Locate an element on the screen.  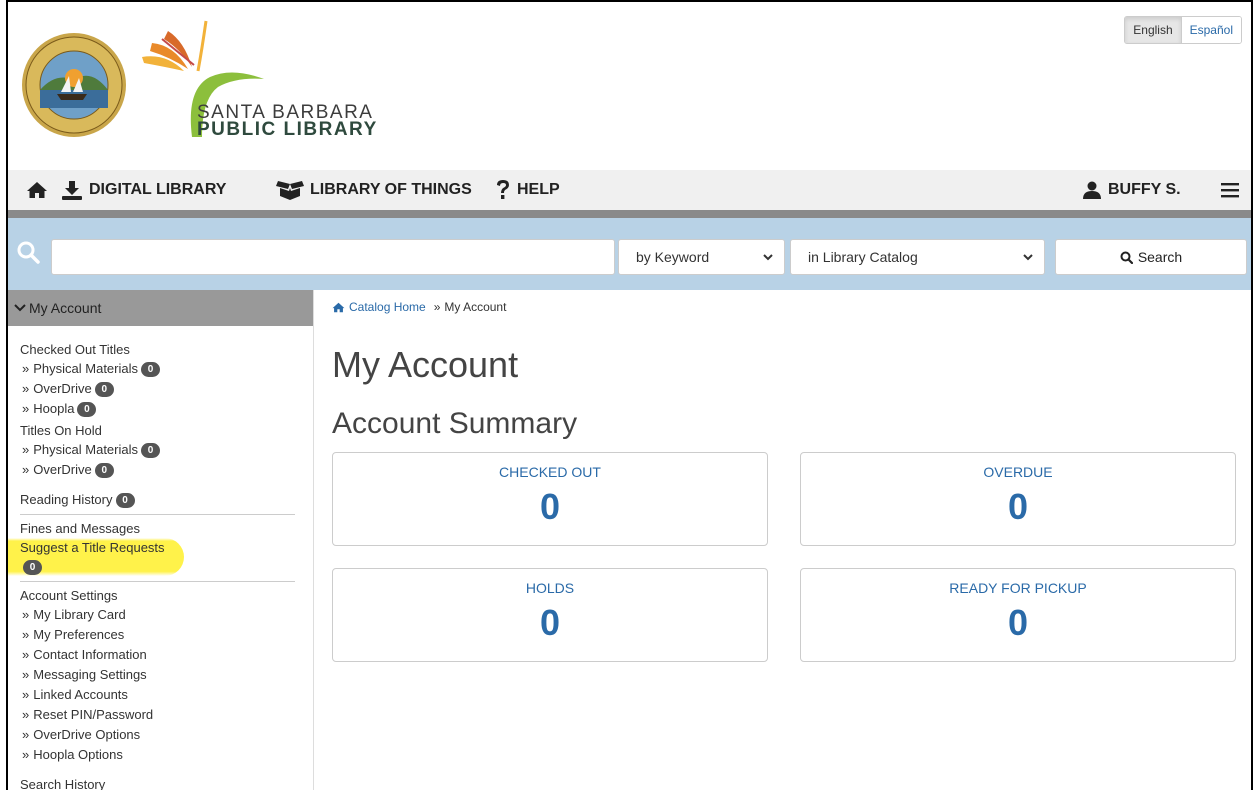
library-name-line2: PUBLIC LIBRARY is located at coordinates (287, 129).